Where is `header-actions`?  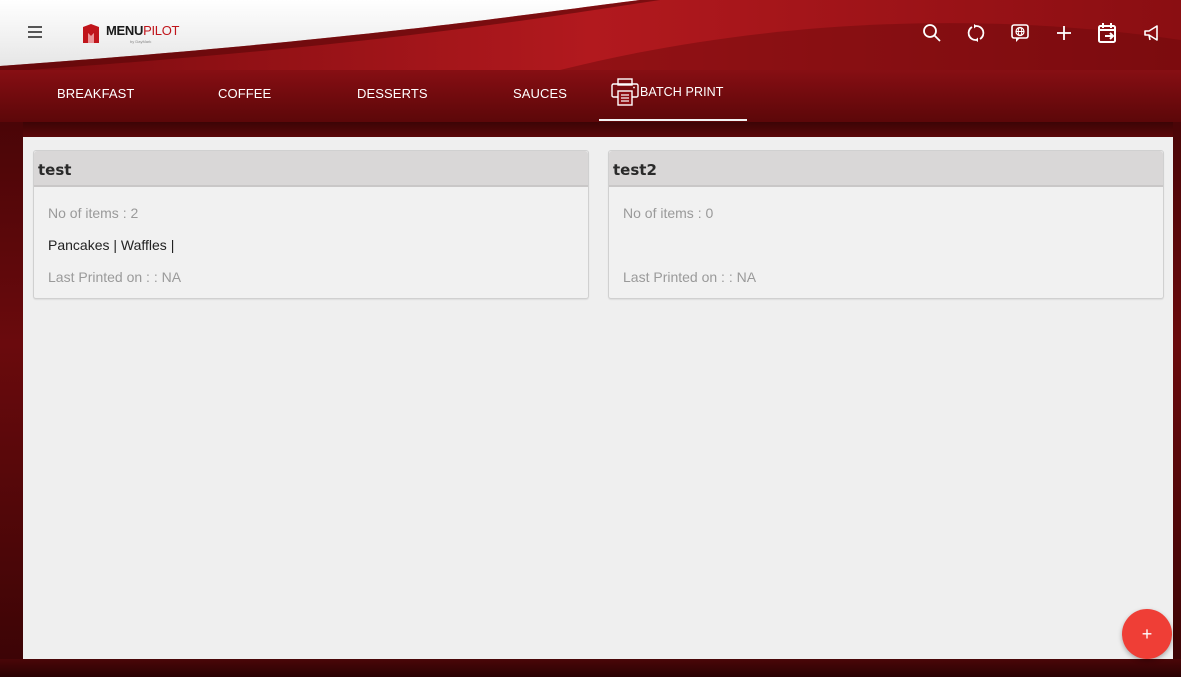 header-actions is located at coordinates (1033, 33).